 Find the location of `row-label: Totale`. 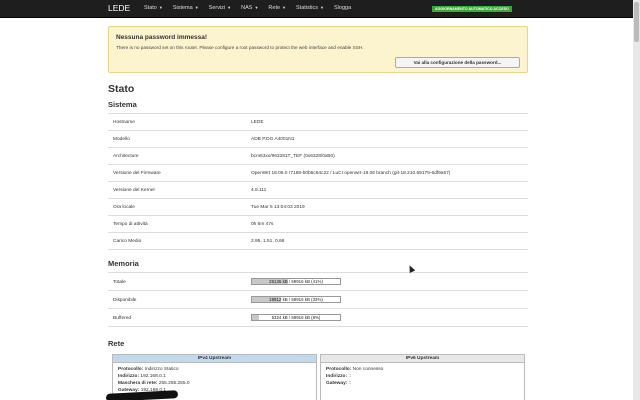

row-label: Totale is located at coordinates (119, 282).